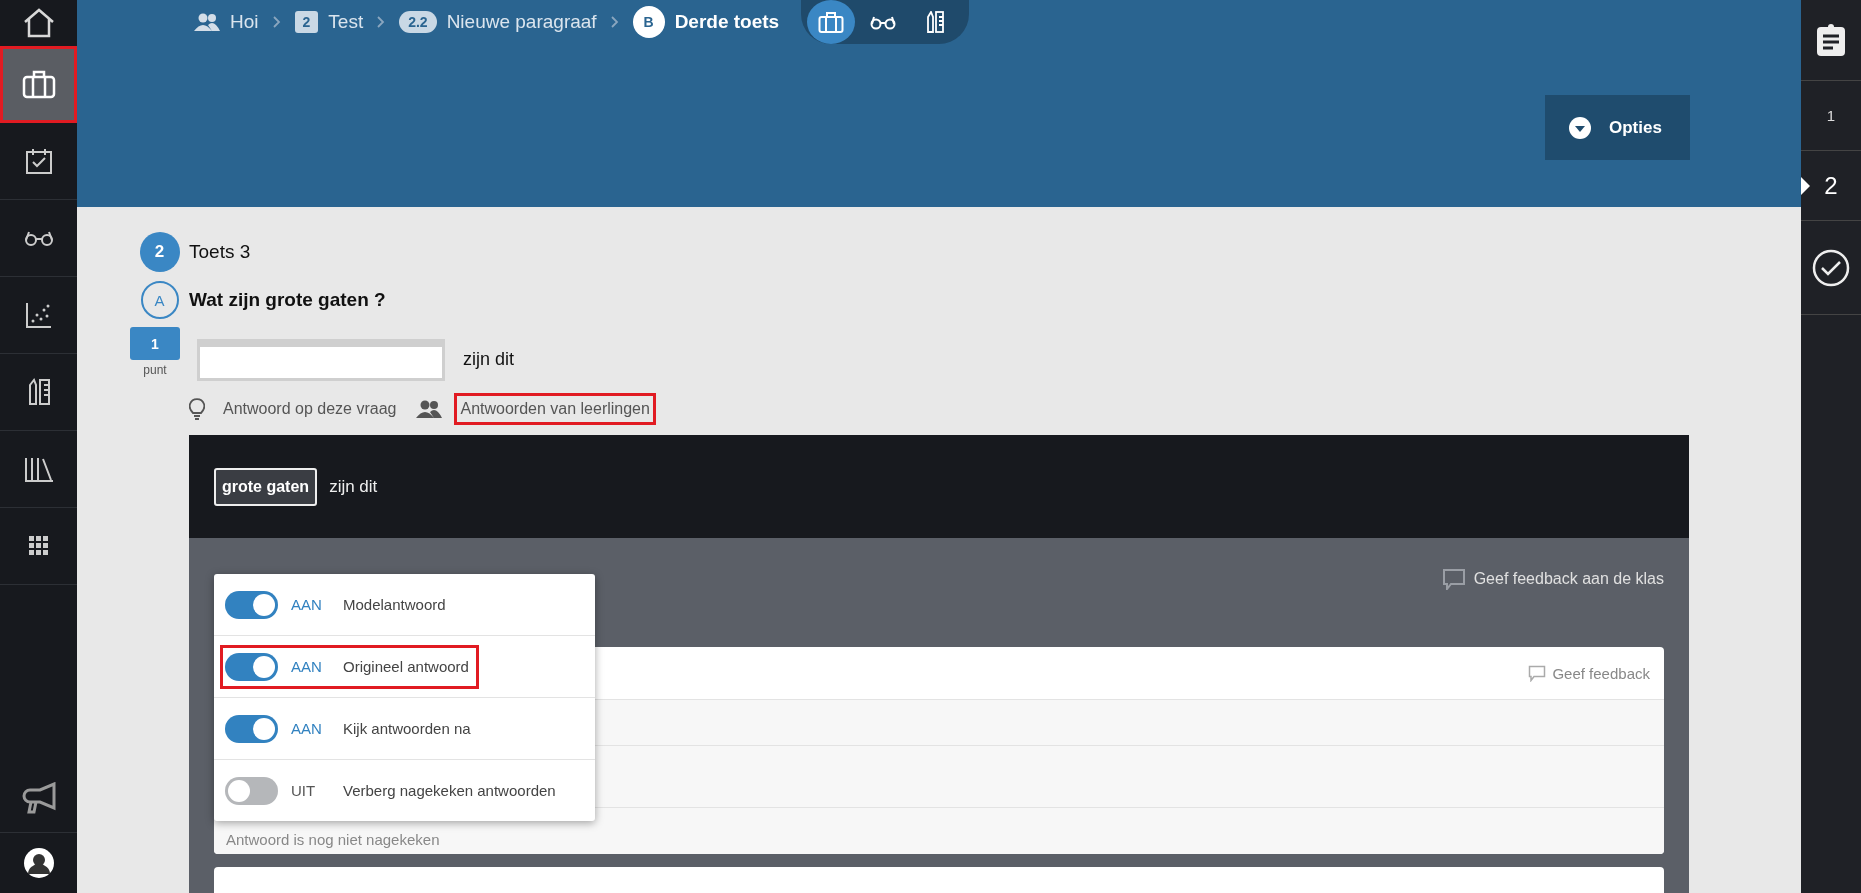 The height and width of the screenshot is (893, 1861). What do you see at coordinates (1552, 579) in the screenshot?
I see `class-feedback-link: Geef feedback aan de klas` at bounding box center [1552, 579].